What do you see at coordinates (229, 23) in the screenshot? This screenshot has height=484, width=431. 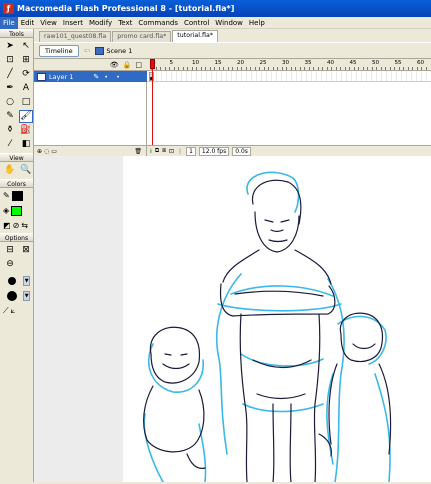 I see `menu-window: Window` at bounding box center [229, 23].